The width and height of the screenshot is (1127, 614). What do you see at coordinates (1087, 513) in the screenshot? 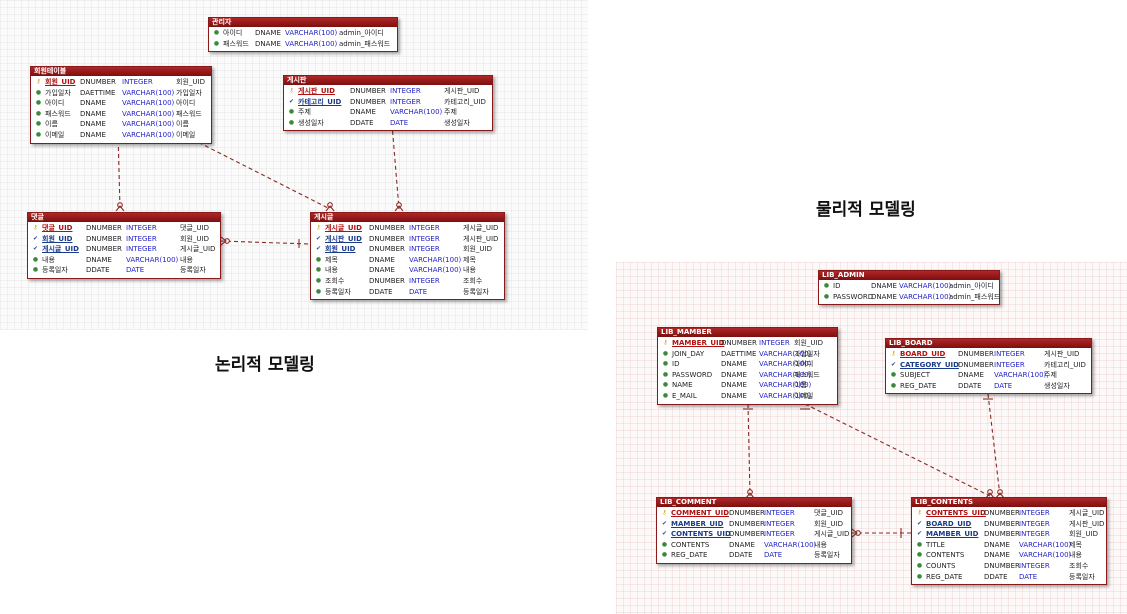
I see `attribute-comment: 게시글_UID` at bounding box center [1087, 513].